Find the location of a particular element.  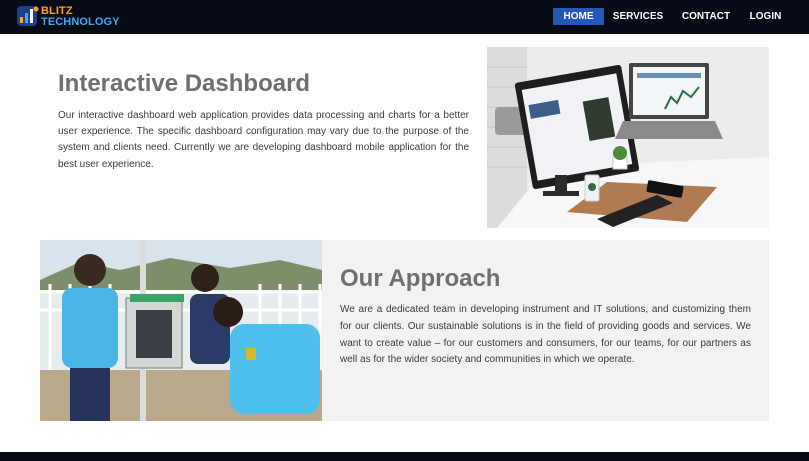

nav-services: SERVICES is located at coordinates (638, 16).